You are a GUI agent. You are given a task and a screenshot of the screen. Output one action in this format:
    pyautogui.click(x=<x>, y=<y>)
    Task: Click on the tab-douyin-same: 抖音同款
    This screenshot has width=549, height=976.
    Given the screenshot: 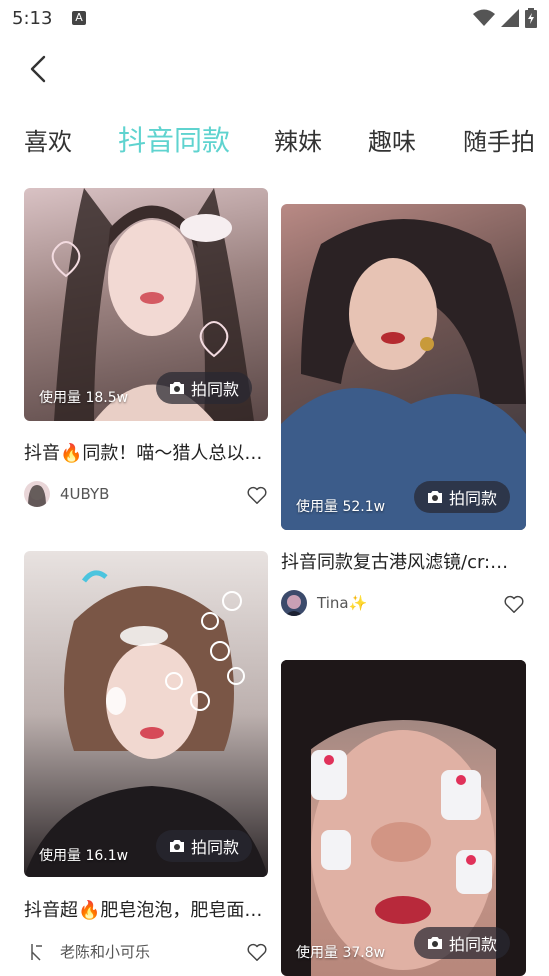 What is the action you would take?
    pyautogui.click(x=174, y=139)
    